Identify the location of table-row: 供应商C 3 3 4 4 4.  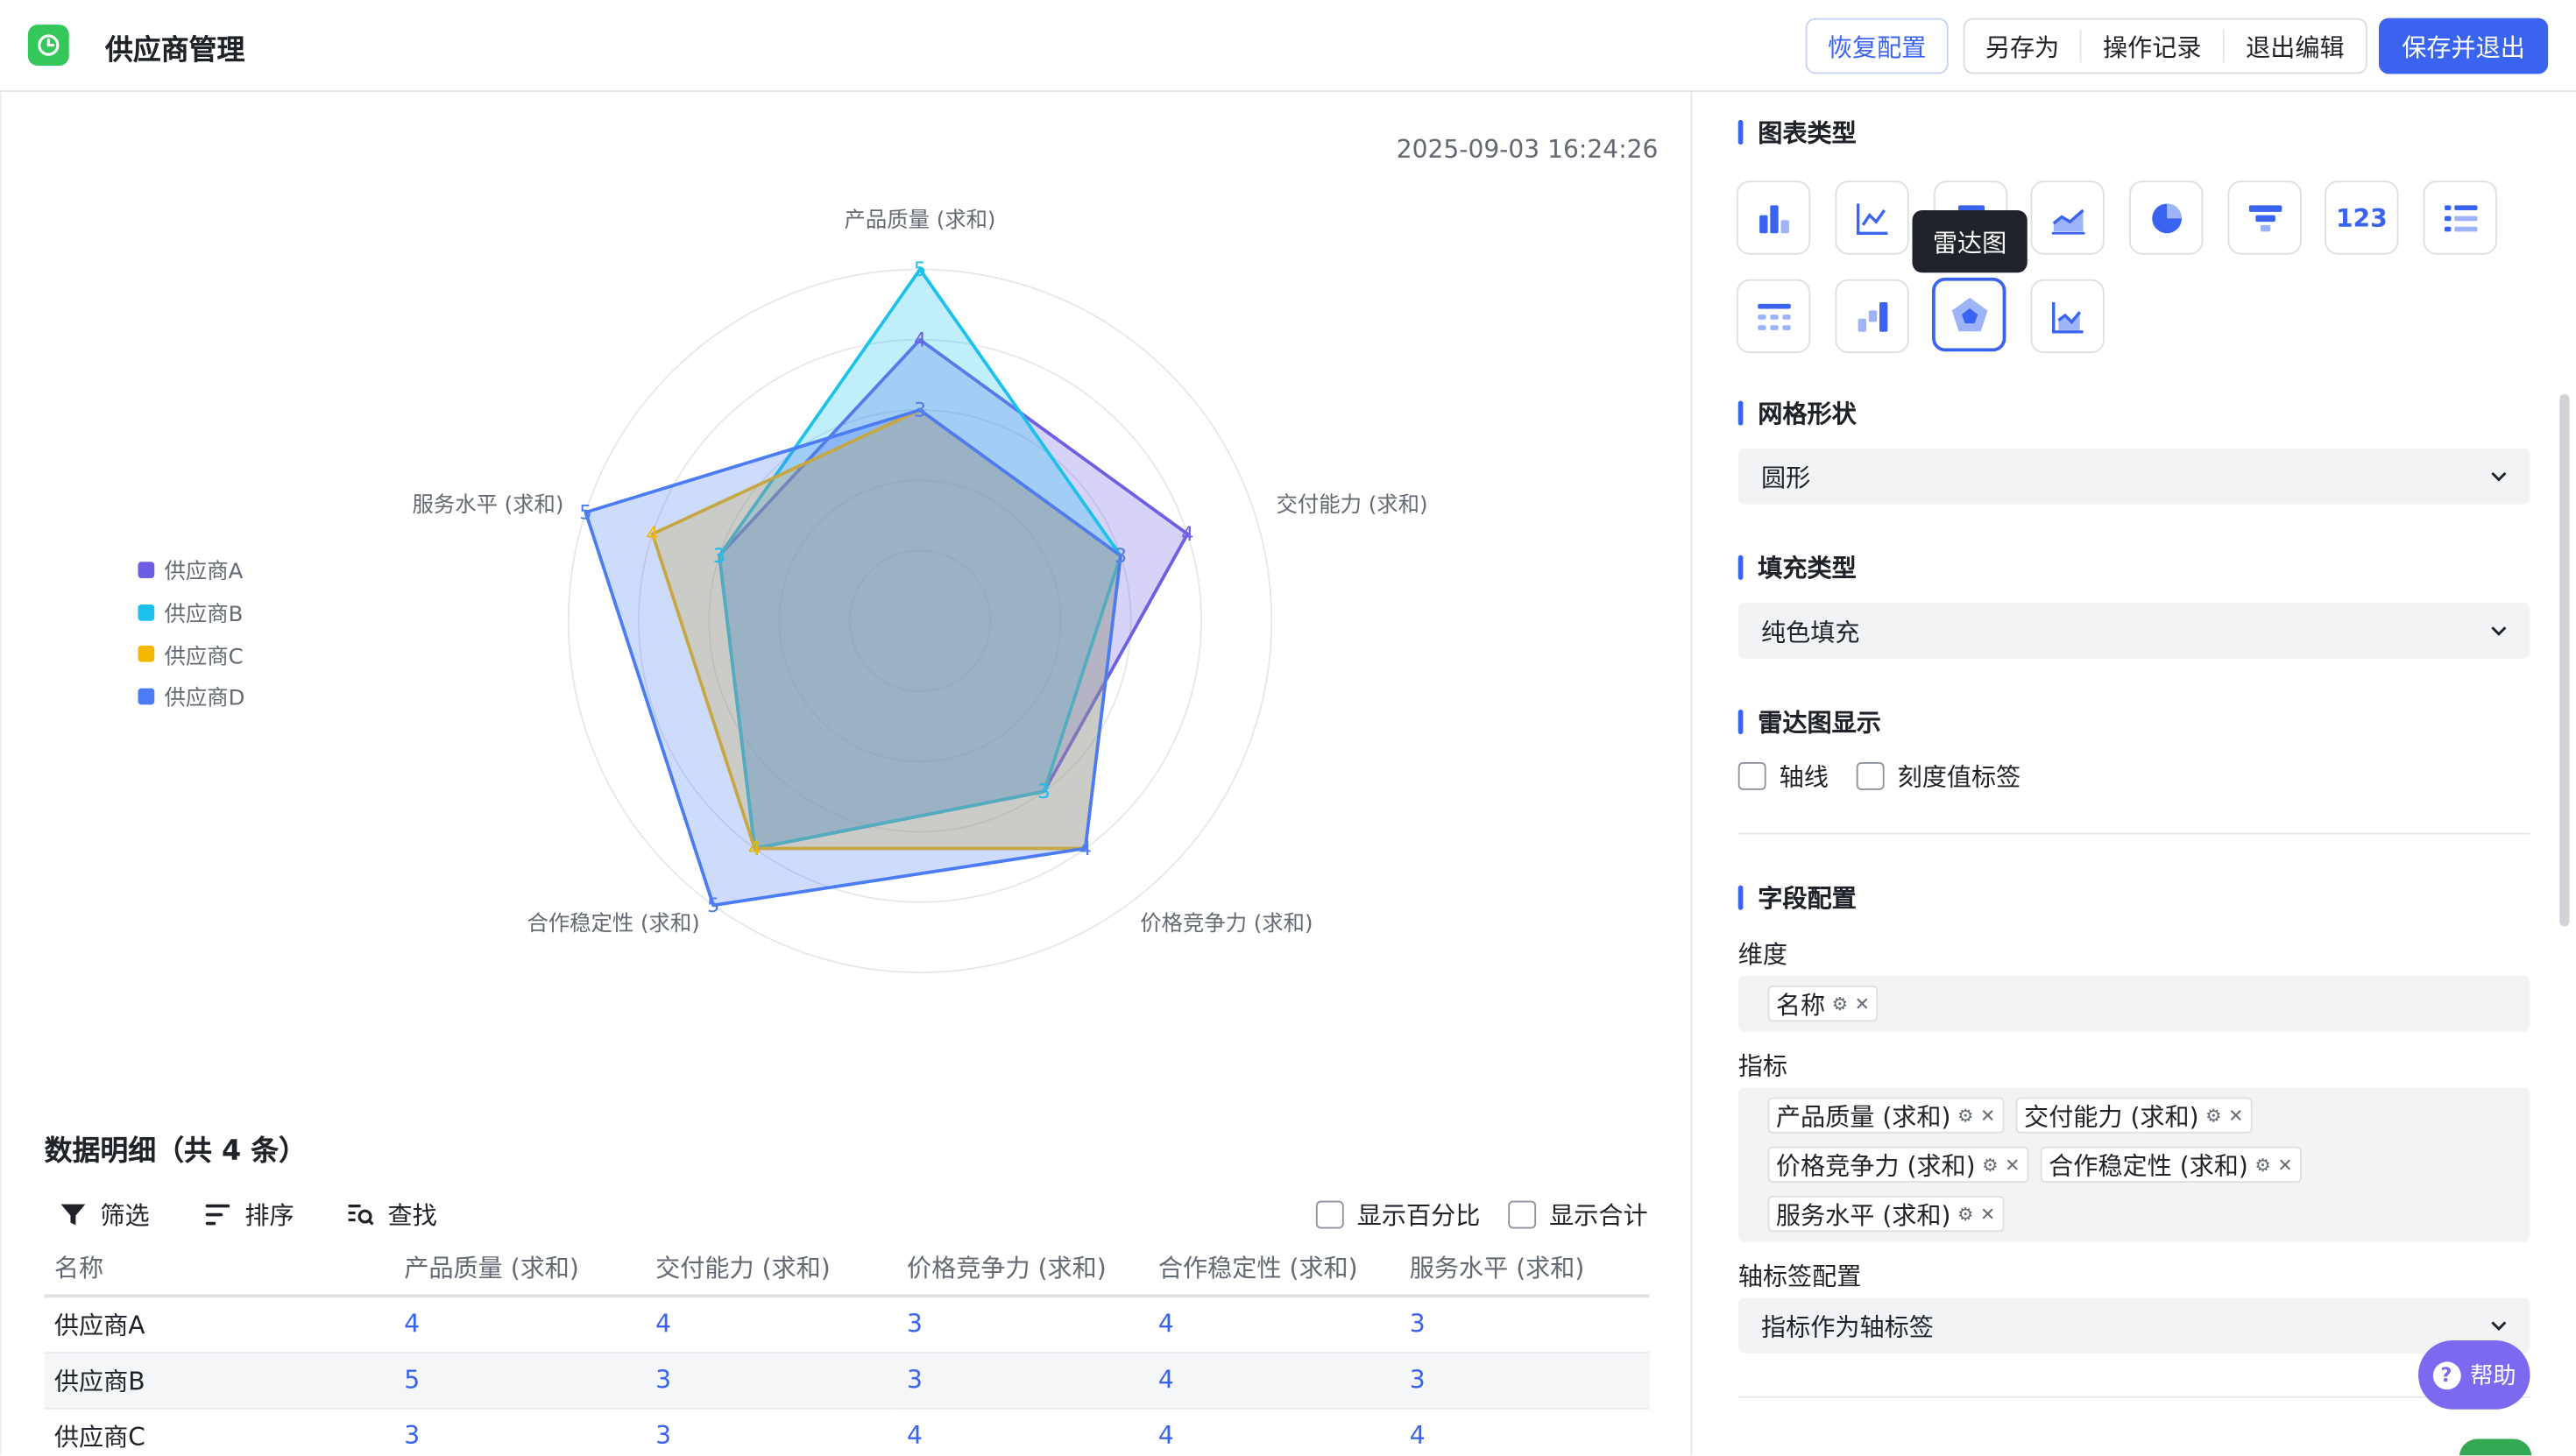
(847, 1431).